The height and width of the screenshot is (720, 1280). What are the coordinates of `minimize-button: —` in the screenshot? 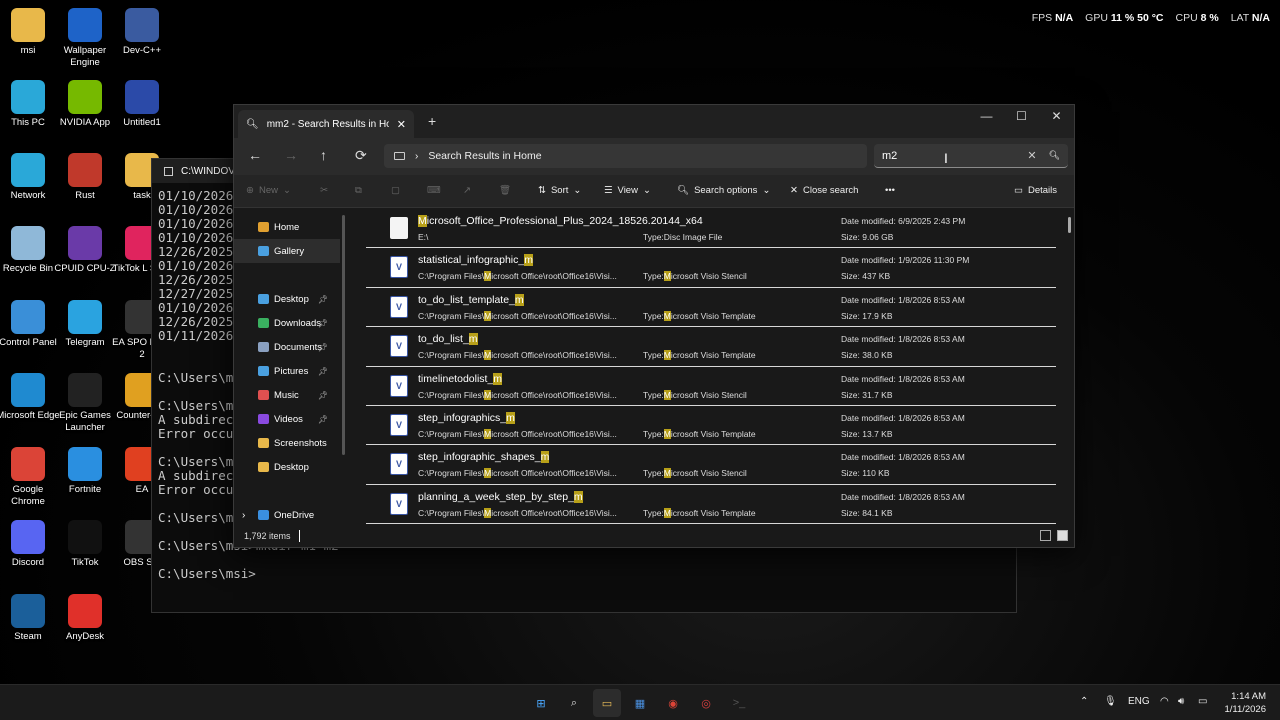 It's located at (986, 116).